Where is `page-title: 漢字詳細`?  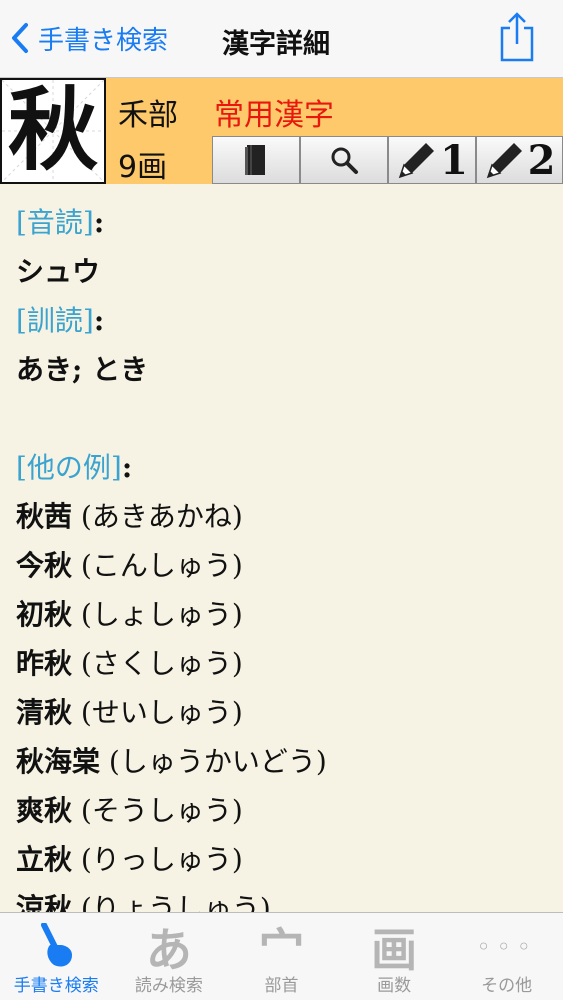 page-title: 漢字詳細 is located at coordinates (276, 44).